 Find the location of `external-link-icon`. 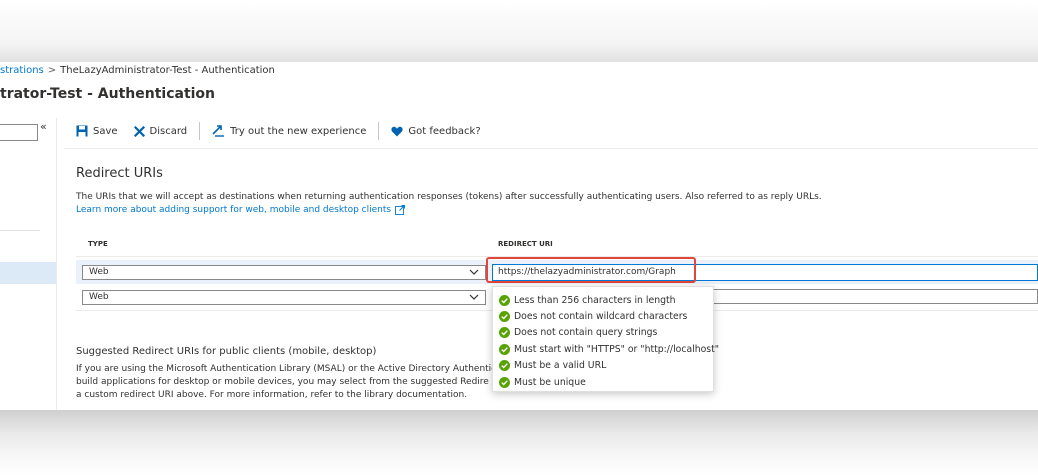

external-link-icon is located at coordinates (400, 210).